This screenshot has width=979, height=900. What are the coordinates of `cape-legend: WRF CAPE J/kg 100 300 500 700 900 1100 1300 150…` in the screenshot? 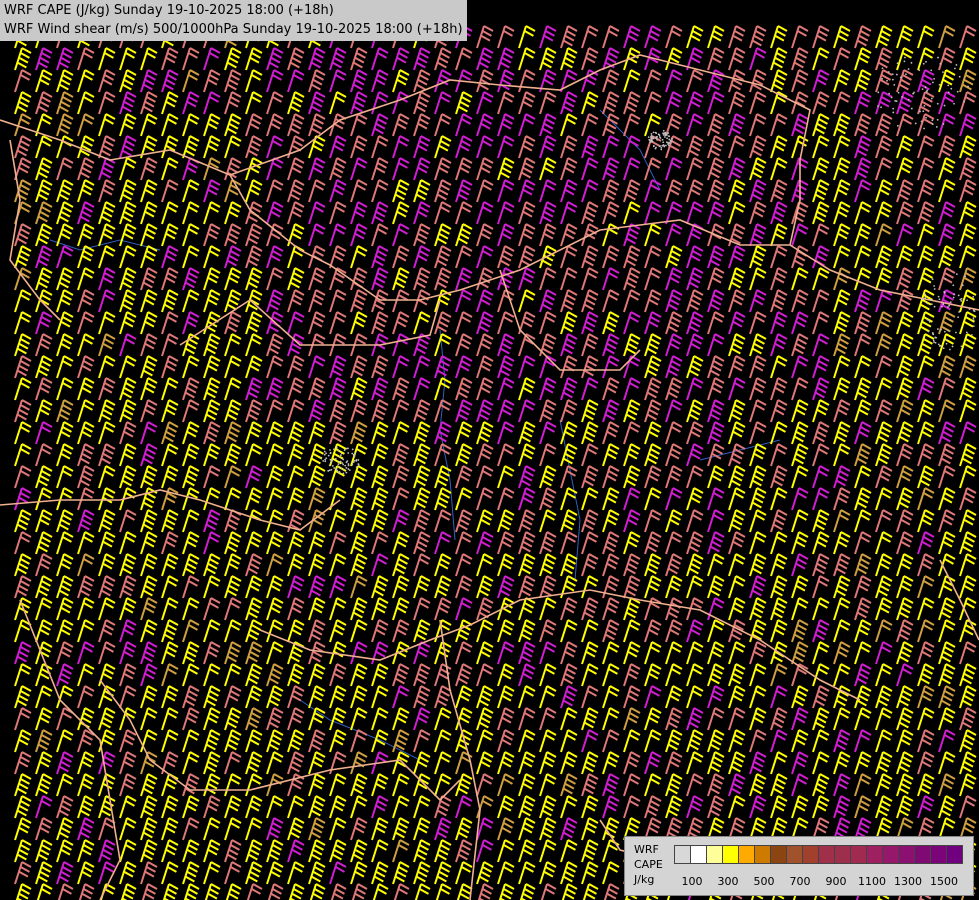 It's located at (799, 866).